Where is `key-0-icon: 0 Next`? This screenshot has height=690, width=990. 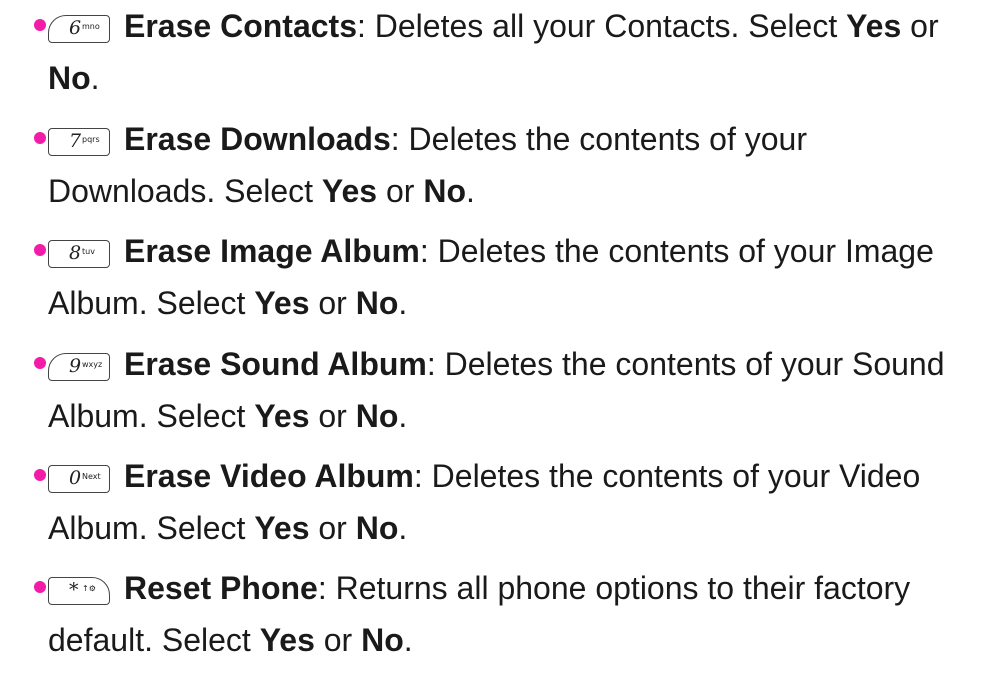
key-0-icon: 0 Next is located at coordinates (79, 479).